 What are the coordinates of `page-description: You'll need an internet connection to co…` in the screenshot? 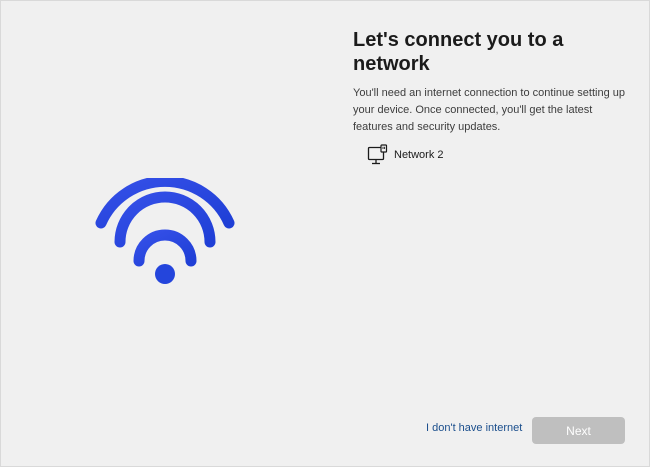 It's located at (489, 110).